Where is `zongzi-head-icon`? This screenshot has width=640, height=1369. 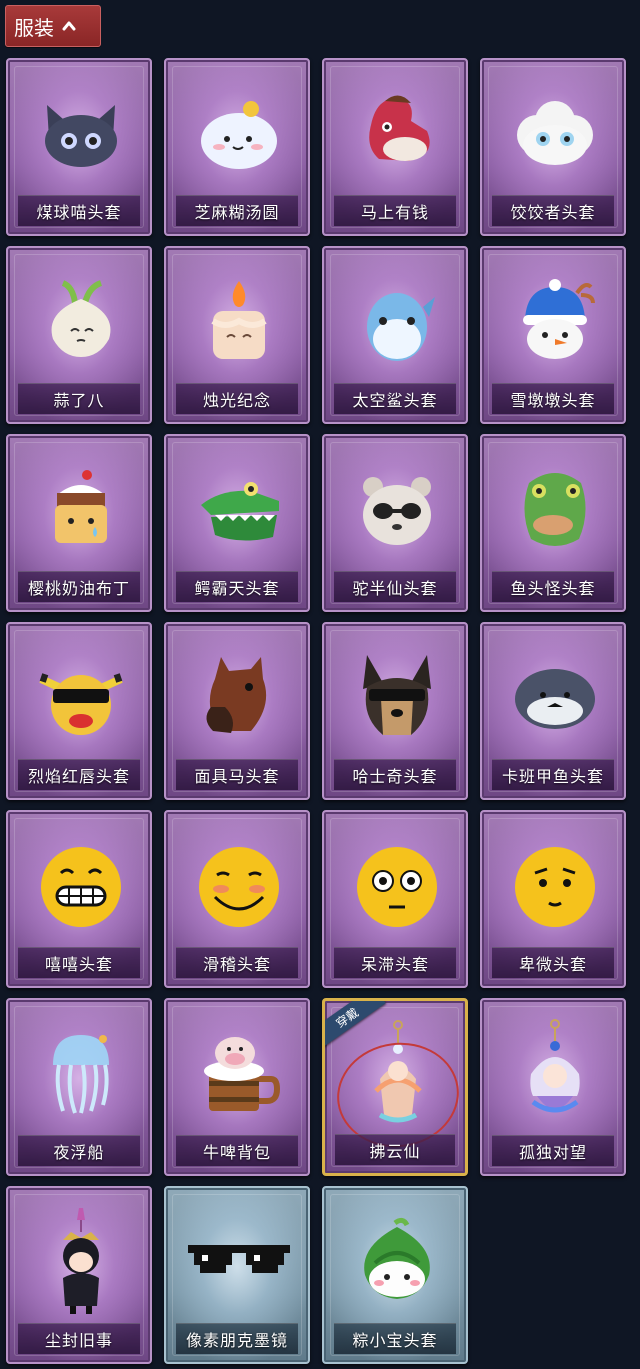
zongzi-head-icon is located at coordinates (395, 1261).